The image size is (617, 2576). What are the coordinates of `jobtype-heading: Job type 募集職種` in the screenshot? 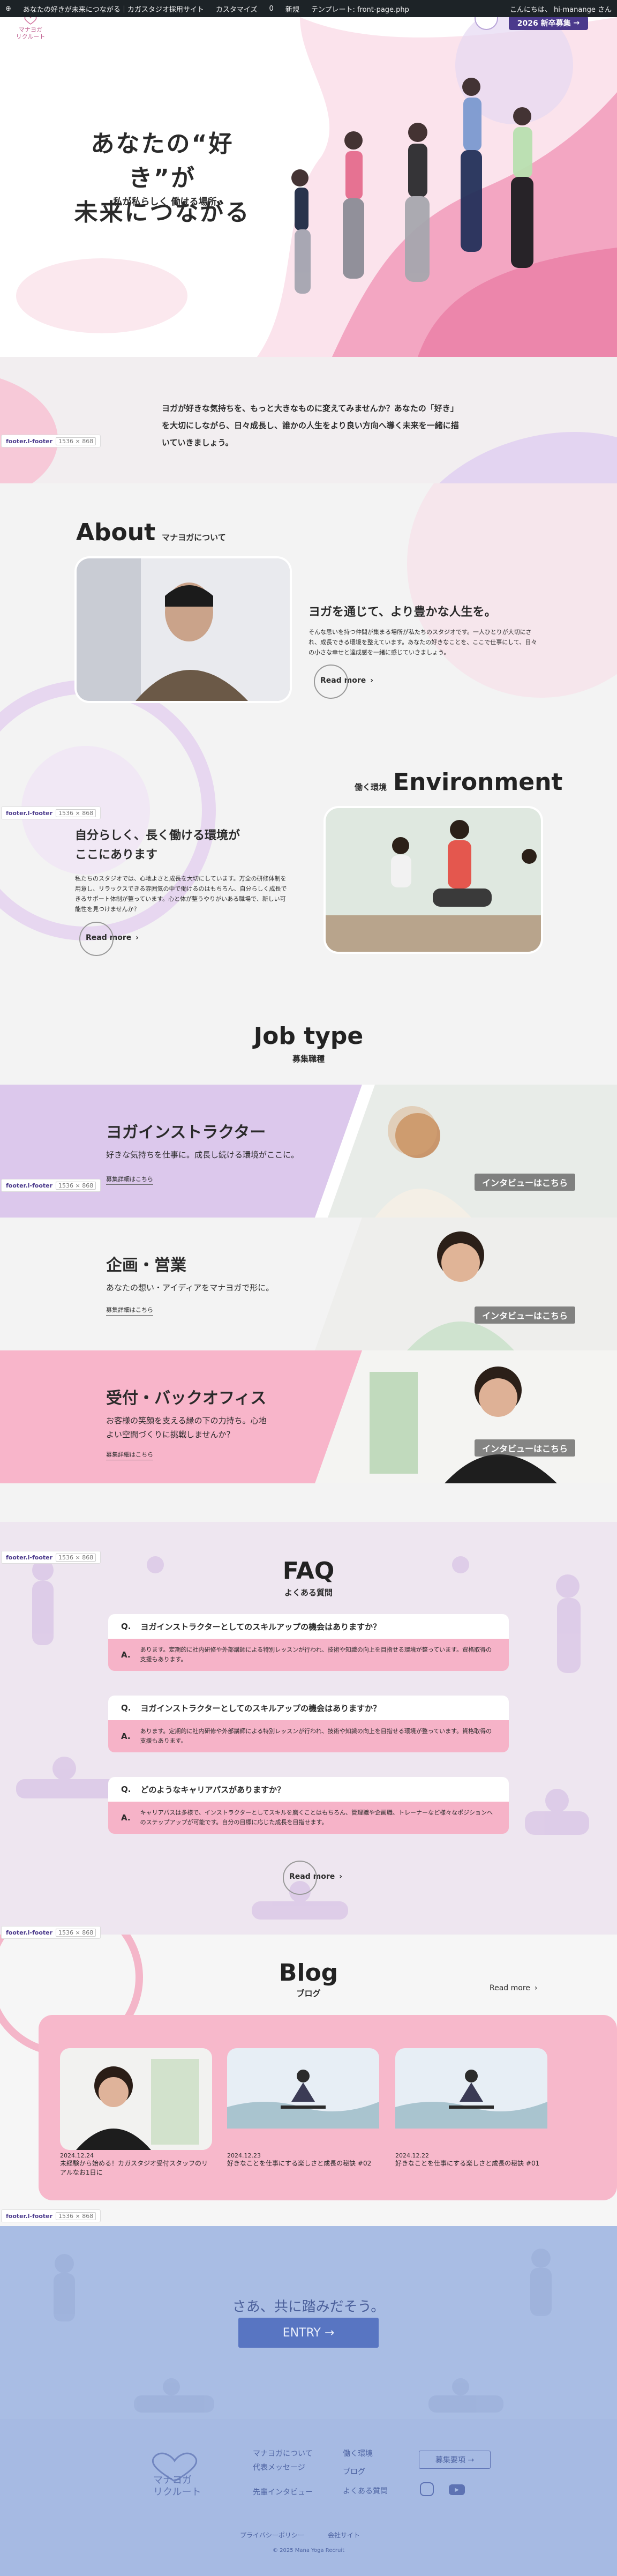 It's located at (308, 1043).